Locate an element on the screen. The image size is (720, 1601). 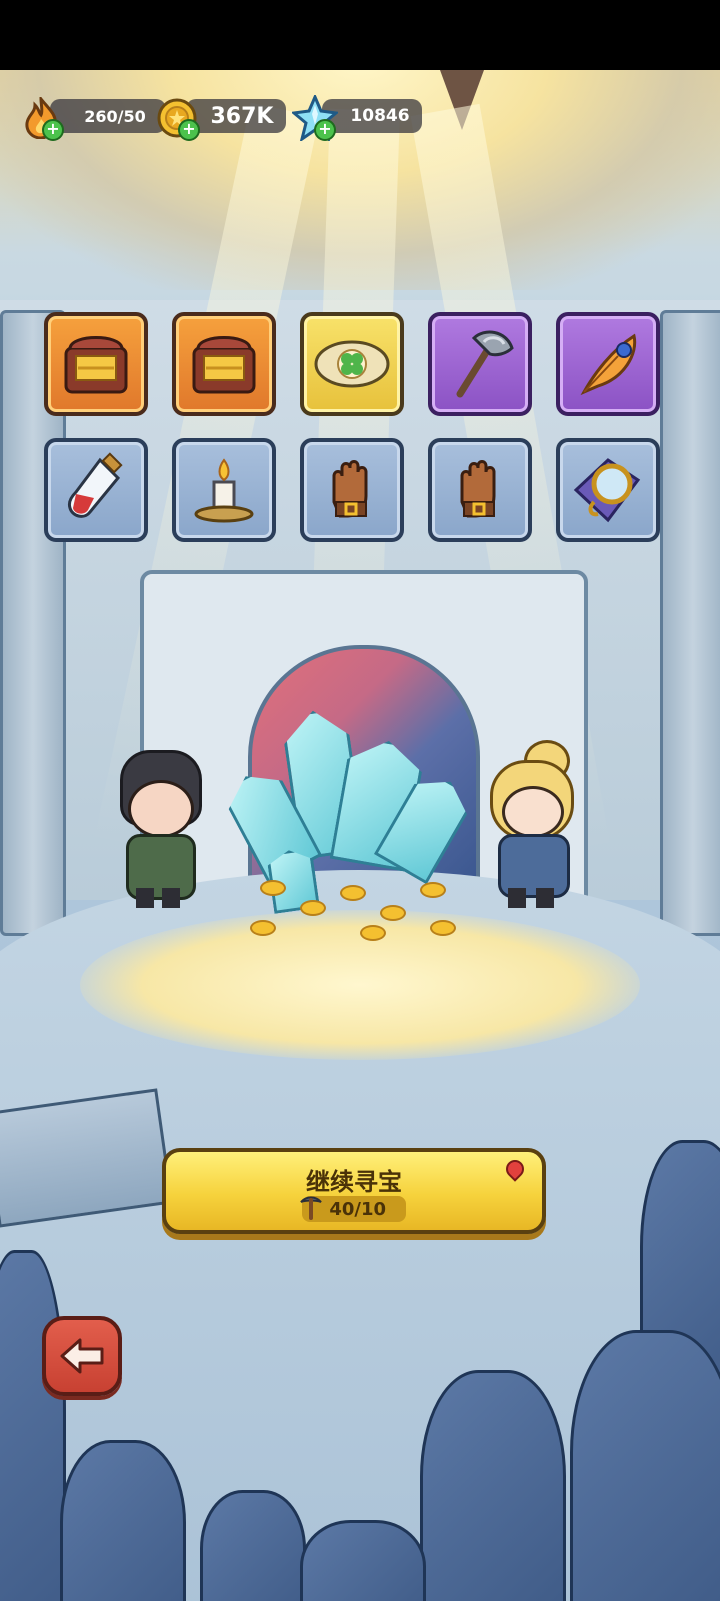
right-pillar is located at coordinates (690, 623).